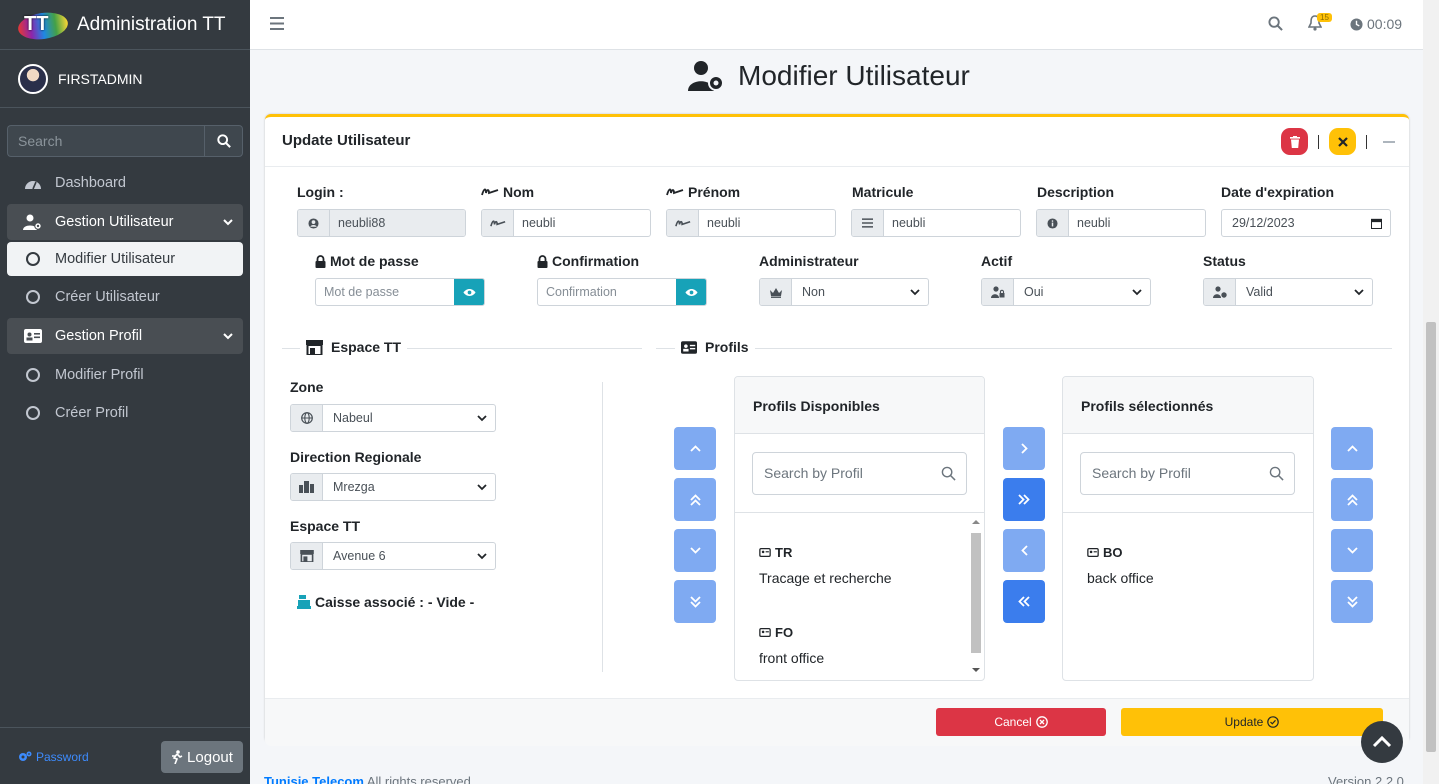  Describe the element at coordinates (765, 552) in the screenshot. I see `id-card-icon` at that location.